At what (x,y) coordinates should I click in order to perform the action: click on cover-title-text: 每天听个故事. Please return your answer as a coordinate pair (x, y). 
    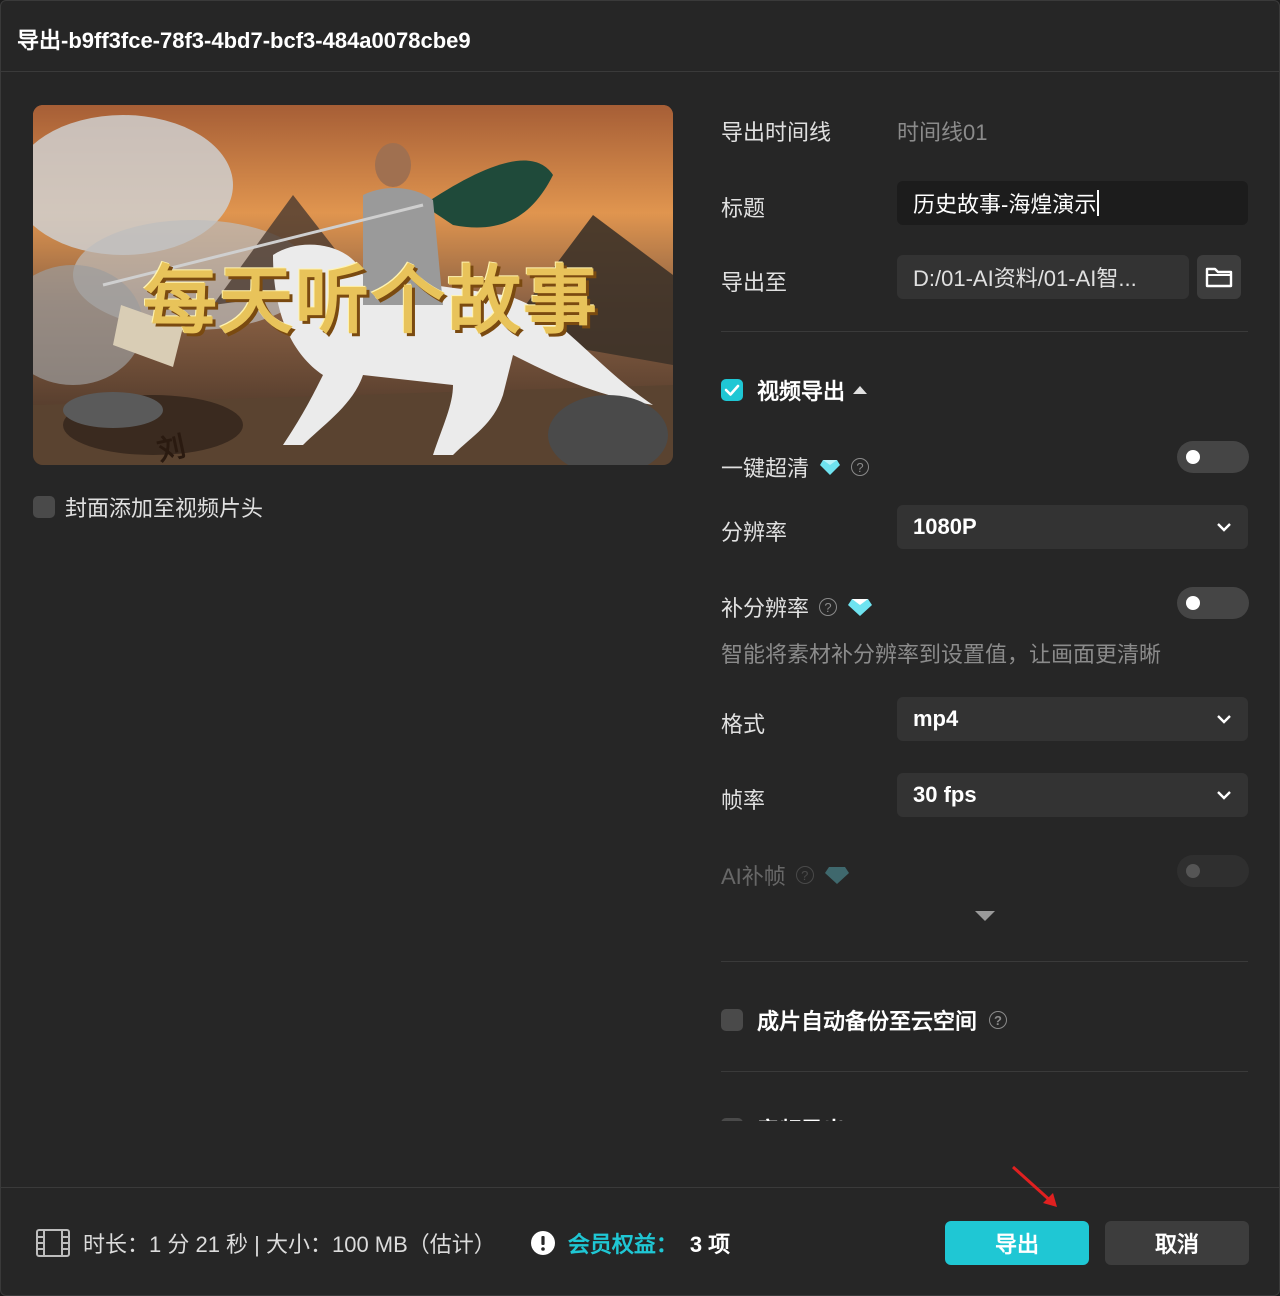
    Looking at the image, I should click on (371, 301).